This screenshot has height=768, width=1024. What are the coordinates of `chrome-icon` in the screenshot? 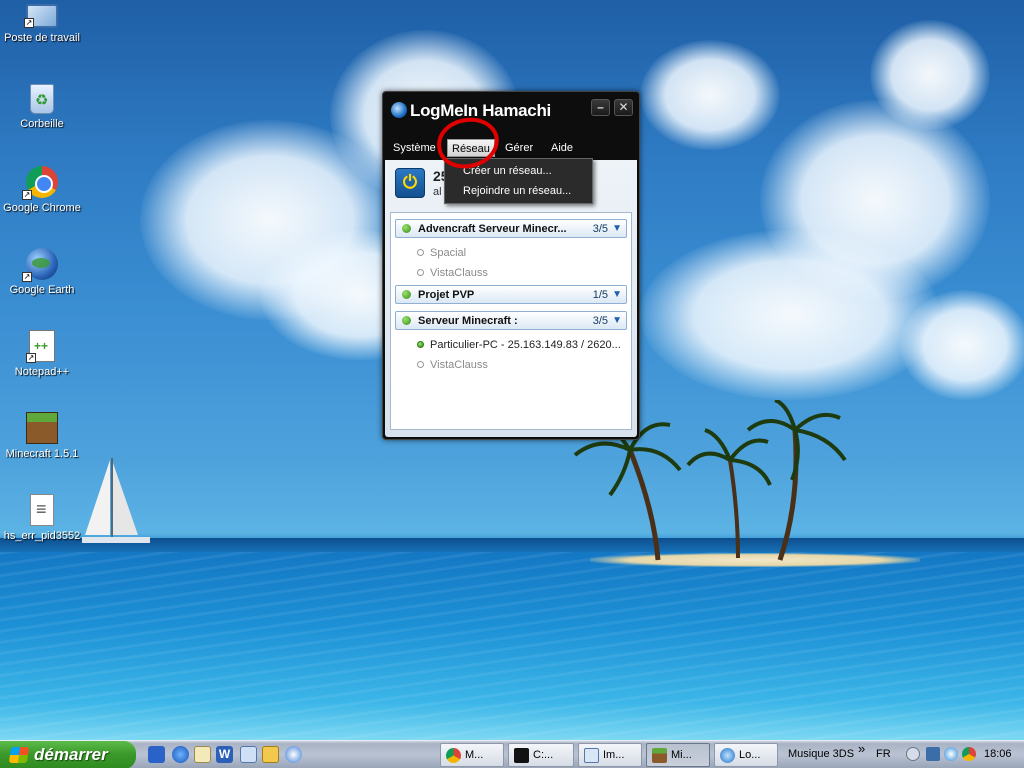 It's located at (453, 755).